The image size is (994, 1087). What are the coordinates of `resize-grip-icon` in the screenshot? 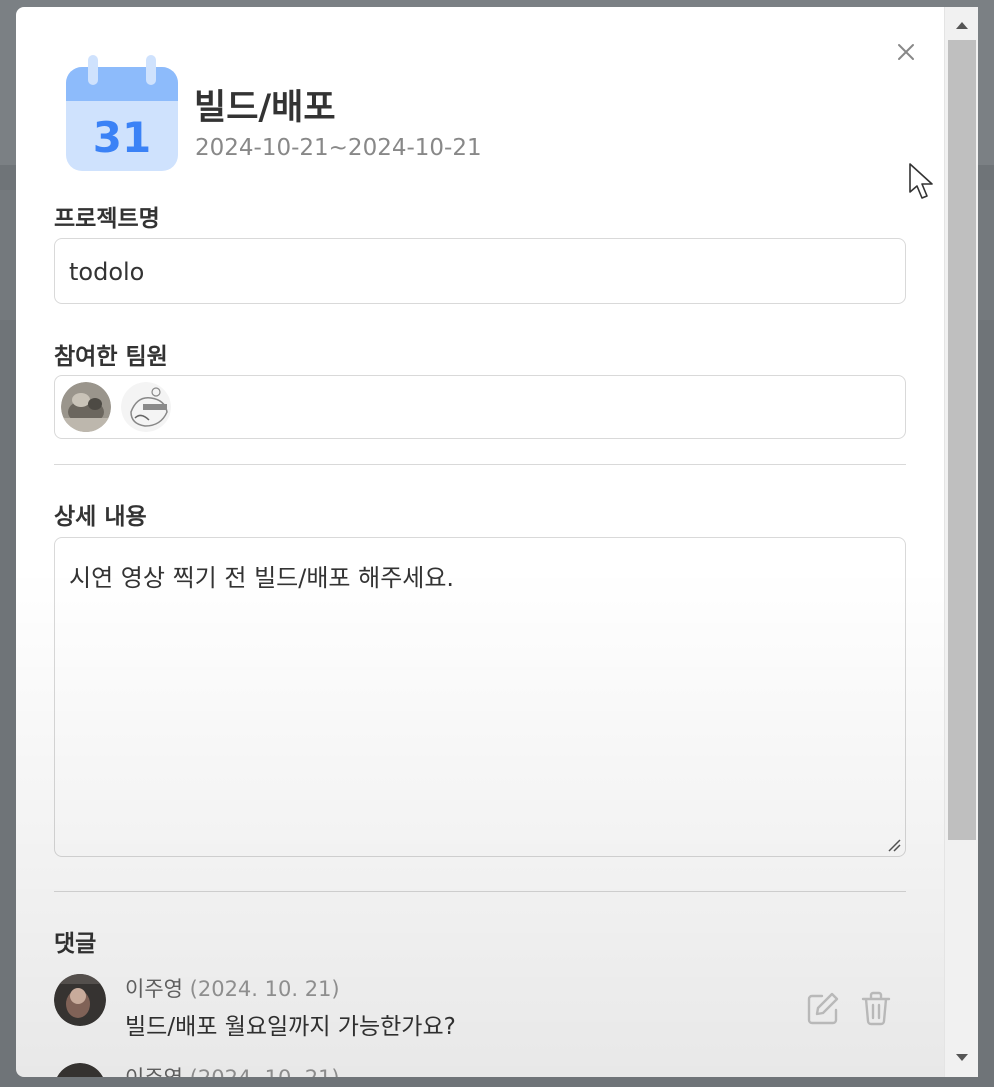 It's located at (893, 844).